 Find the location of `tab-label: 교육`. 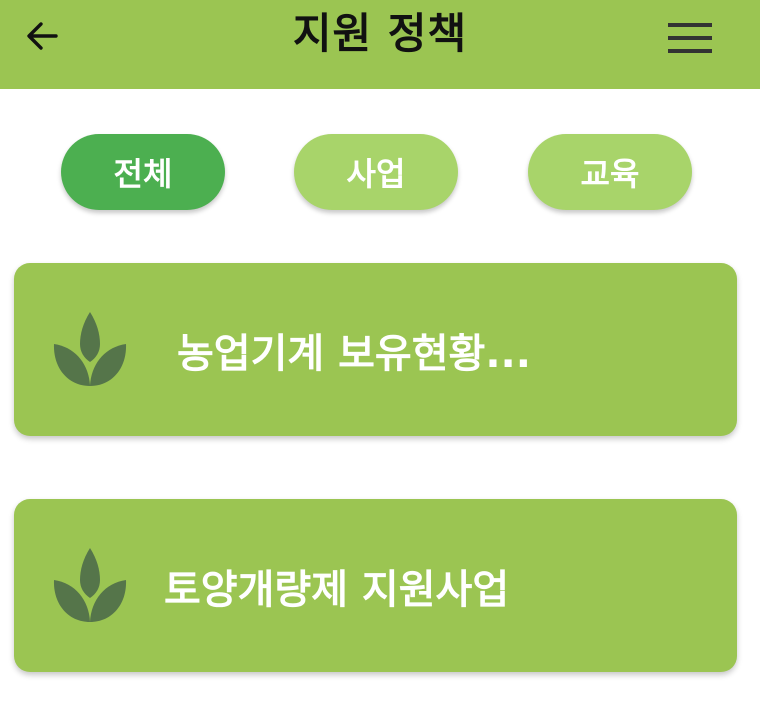

tab-label: 교육 is located at coordinates (610, 174).